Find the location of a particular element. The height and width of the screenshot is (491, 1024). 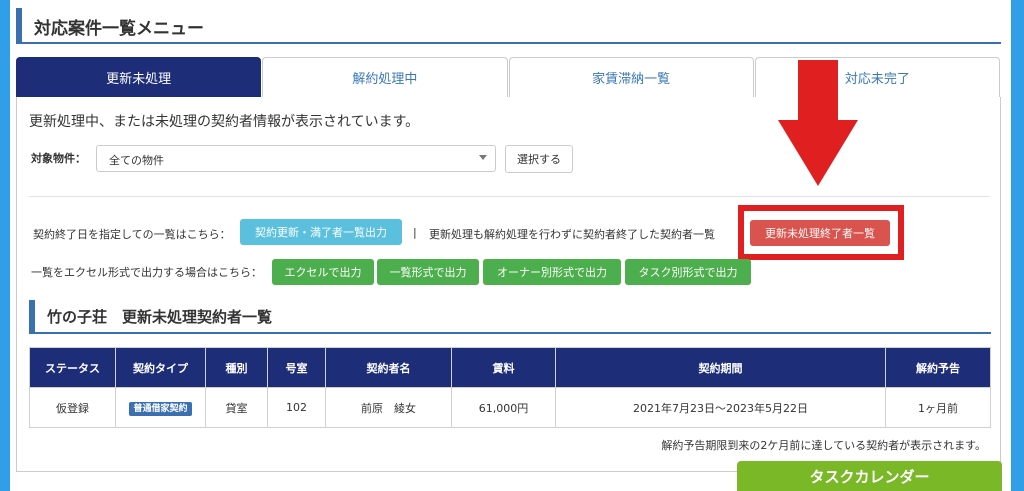

contract-type-cell: 普通借家契約 is located at coordinates (160, 407).